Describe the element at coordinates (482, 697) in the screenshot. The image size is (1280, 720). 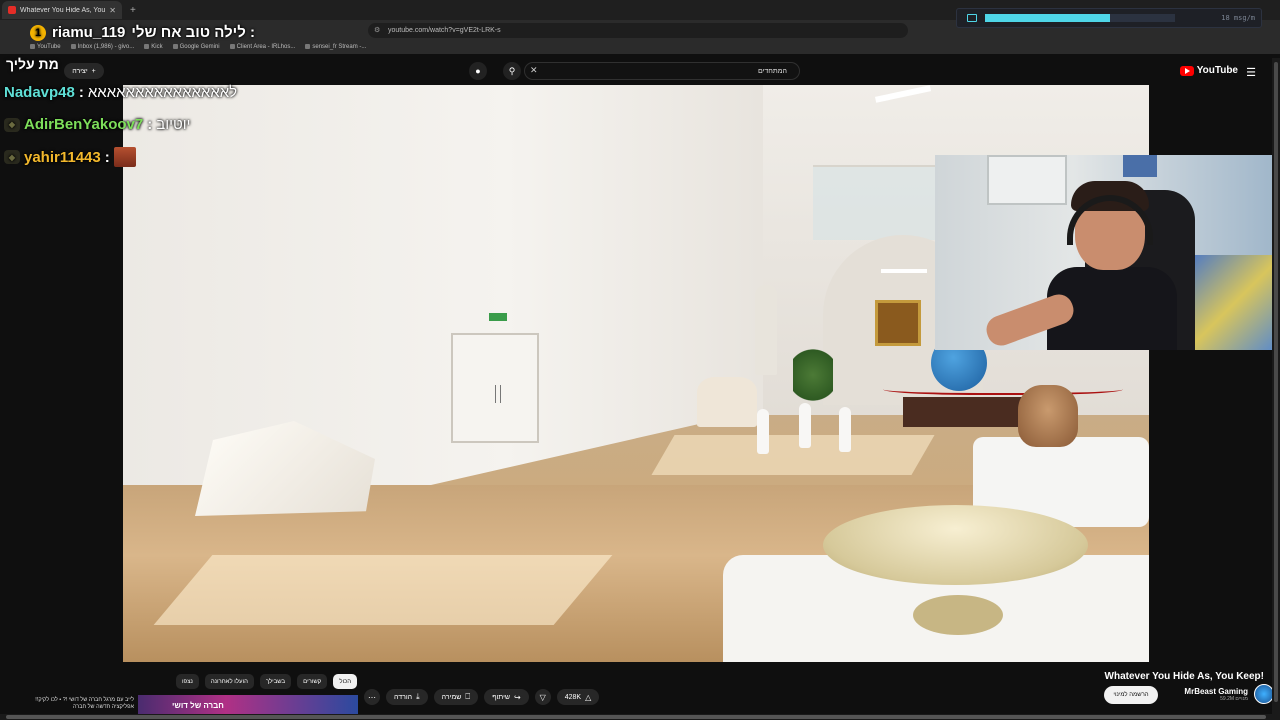
I see `video-actions: ⋯ הורדה ⤓ שמירה ⎕ שיתוף ↪ ▽ 428K △` at that location.